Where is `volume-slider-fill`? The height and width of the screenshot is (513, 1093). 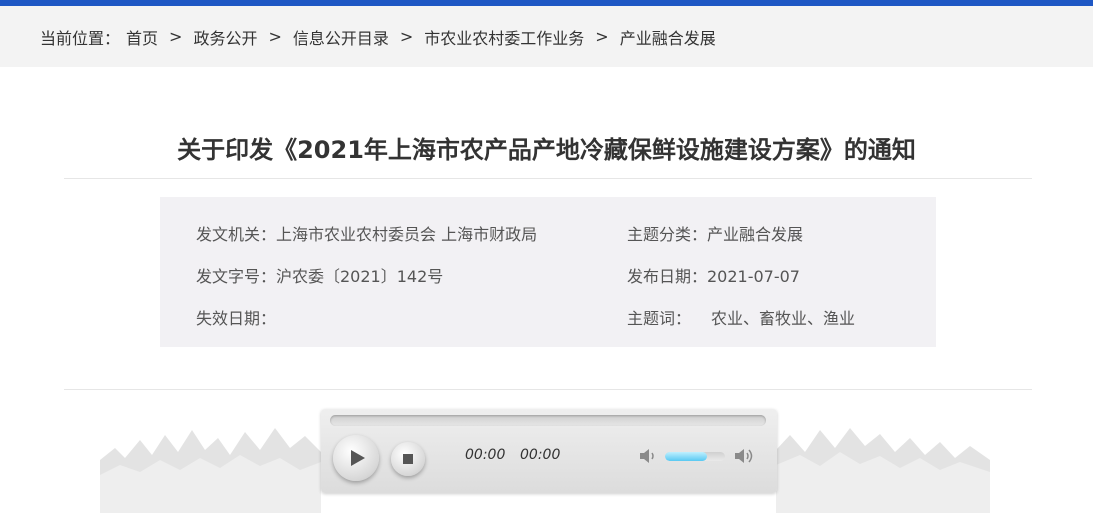 volume-slider-fill is located at coordinates (686, 456).